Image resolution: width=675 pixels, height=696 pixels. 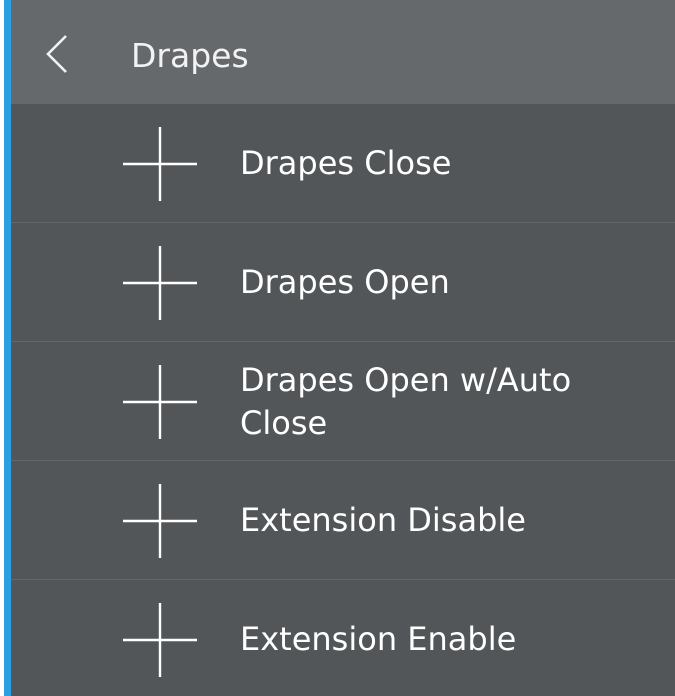 I want to click on back-button, so click(x=59, y=54).